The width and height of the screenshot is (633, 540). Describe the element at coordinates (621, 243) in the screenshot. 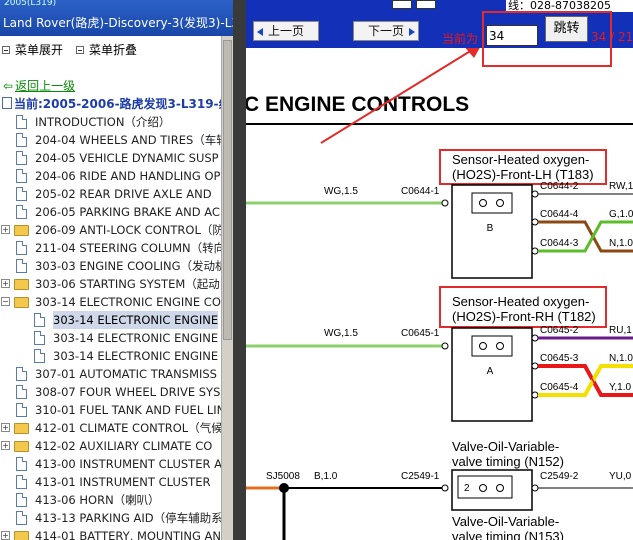

I see `wire-label: N,1.0` at that location.